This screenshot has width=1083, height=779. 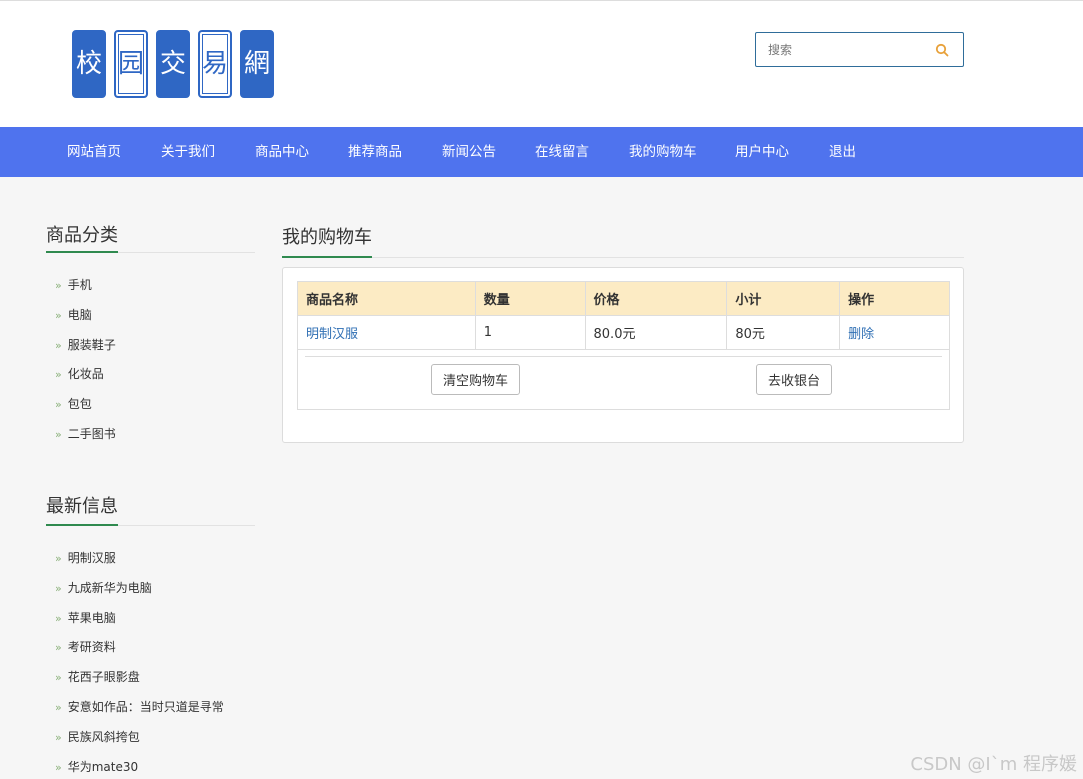 What do you see at coordinates (257, 64) in the screenshot?
I see `logo-char: 網` at bounding box center [257, 64].